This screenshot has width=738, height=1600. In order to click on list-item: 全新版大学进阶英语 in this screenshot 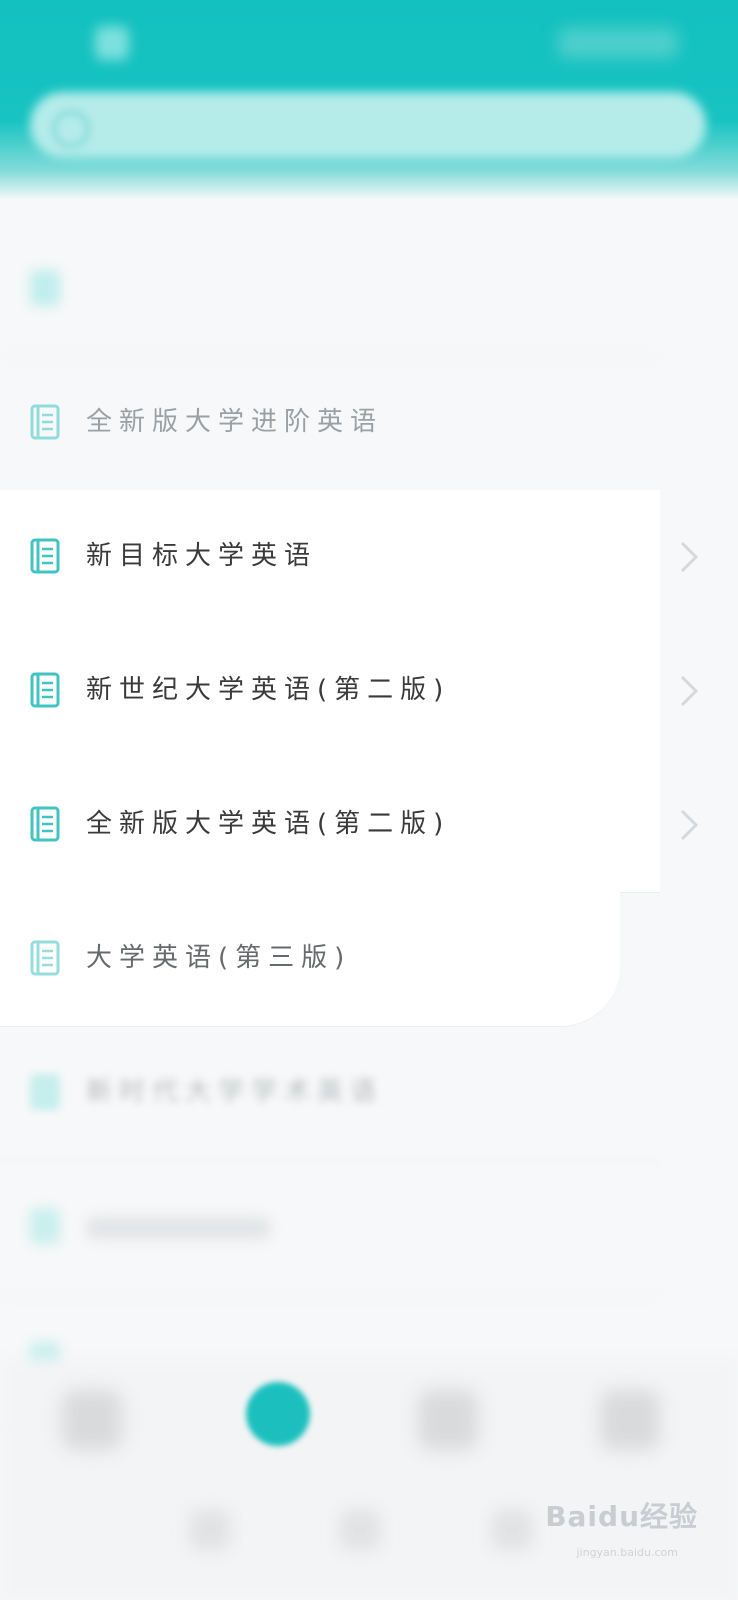, I will do `click(369, 423)`.